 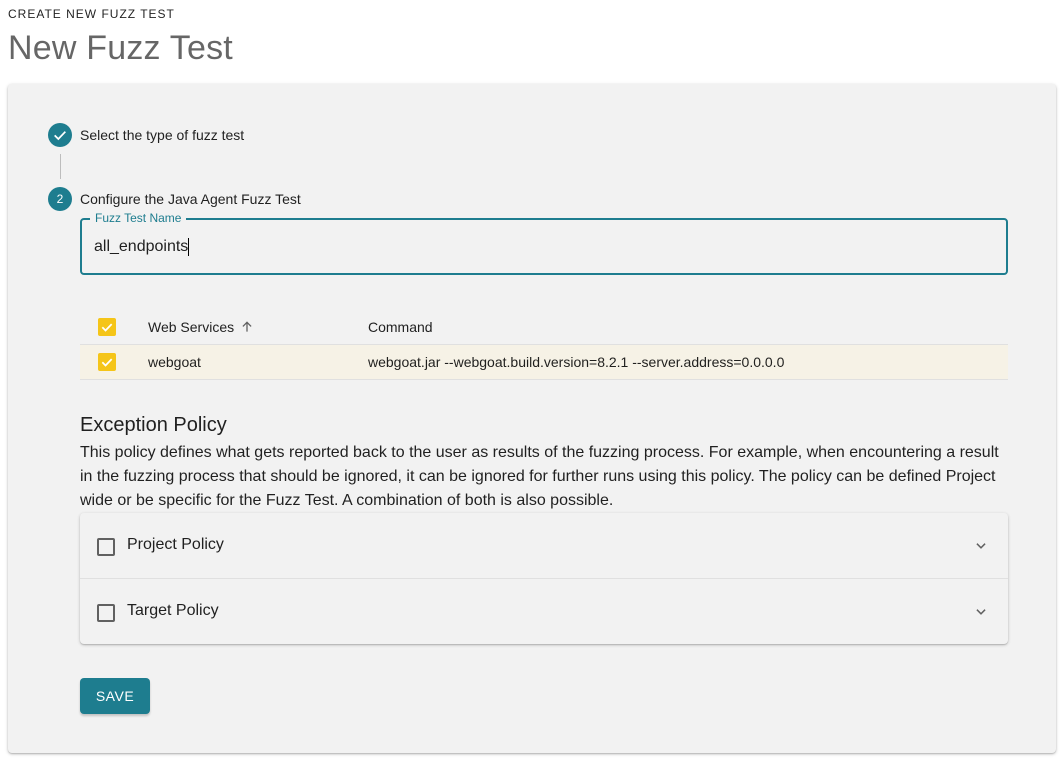 What do you see at coordinates (60, 199) in the screenshot?
I see `step-2-number-icon: 2` at bounding box center [60, 199].